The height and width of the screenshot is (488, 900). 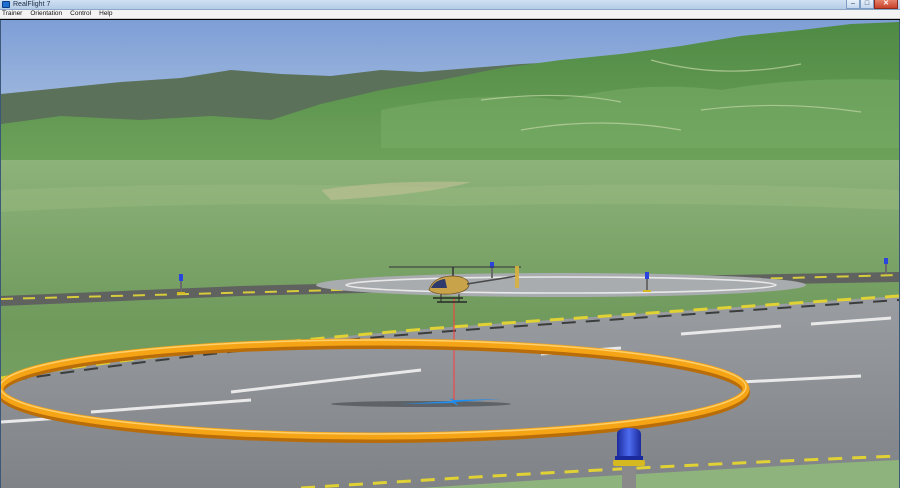 What do you see at coordinates (421, 404) in the screenshot?
I see `helicopter-shadow` at bounding box center [421, 404].